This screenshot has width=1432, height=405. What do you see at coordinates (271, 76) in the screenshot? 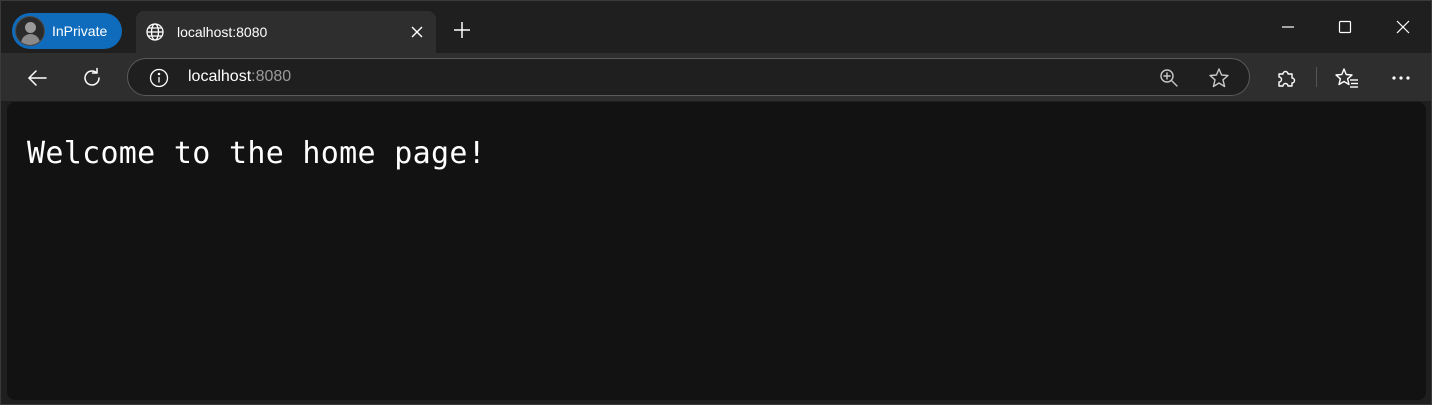
I see `url-port: :8080` at bounding box center [271, 76].